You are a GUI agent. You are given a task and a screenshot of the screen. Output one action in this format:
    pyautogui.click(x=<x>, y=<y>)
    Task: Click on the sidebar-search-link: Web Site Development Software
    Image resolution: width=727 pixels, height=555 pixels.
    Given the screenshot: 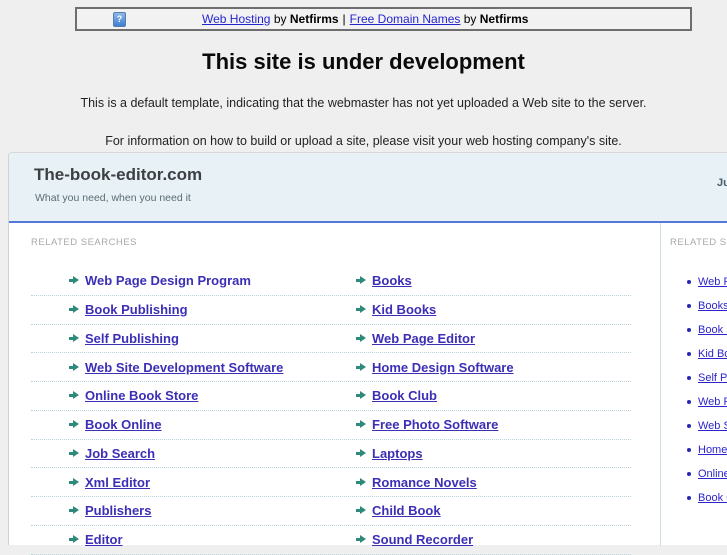 What is the action you would take?
    pyautogui.click(x=712, y=426)
    